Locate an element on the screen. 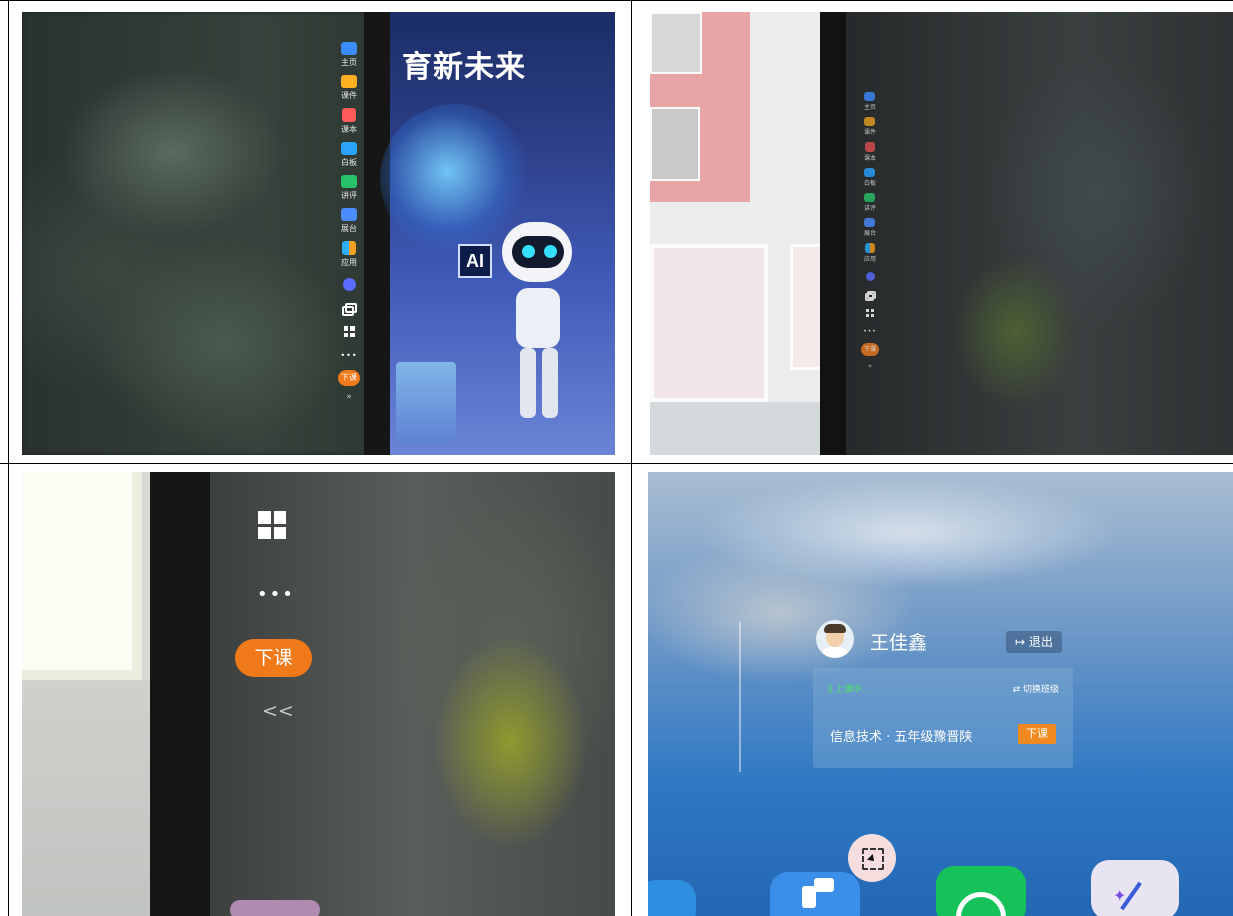 The width and height of the screenshot is (1233, 916). logout-button: ↦ 退出 is located at coordinates (1034, 642).